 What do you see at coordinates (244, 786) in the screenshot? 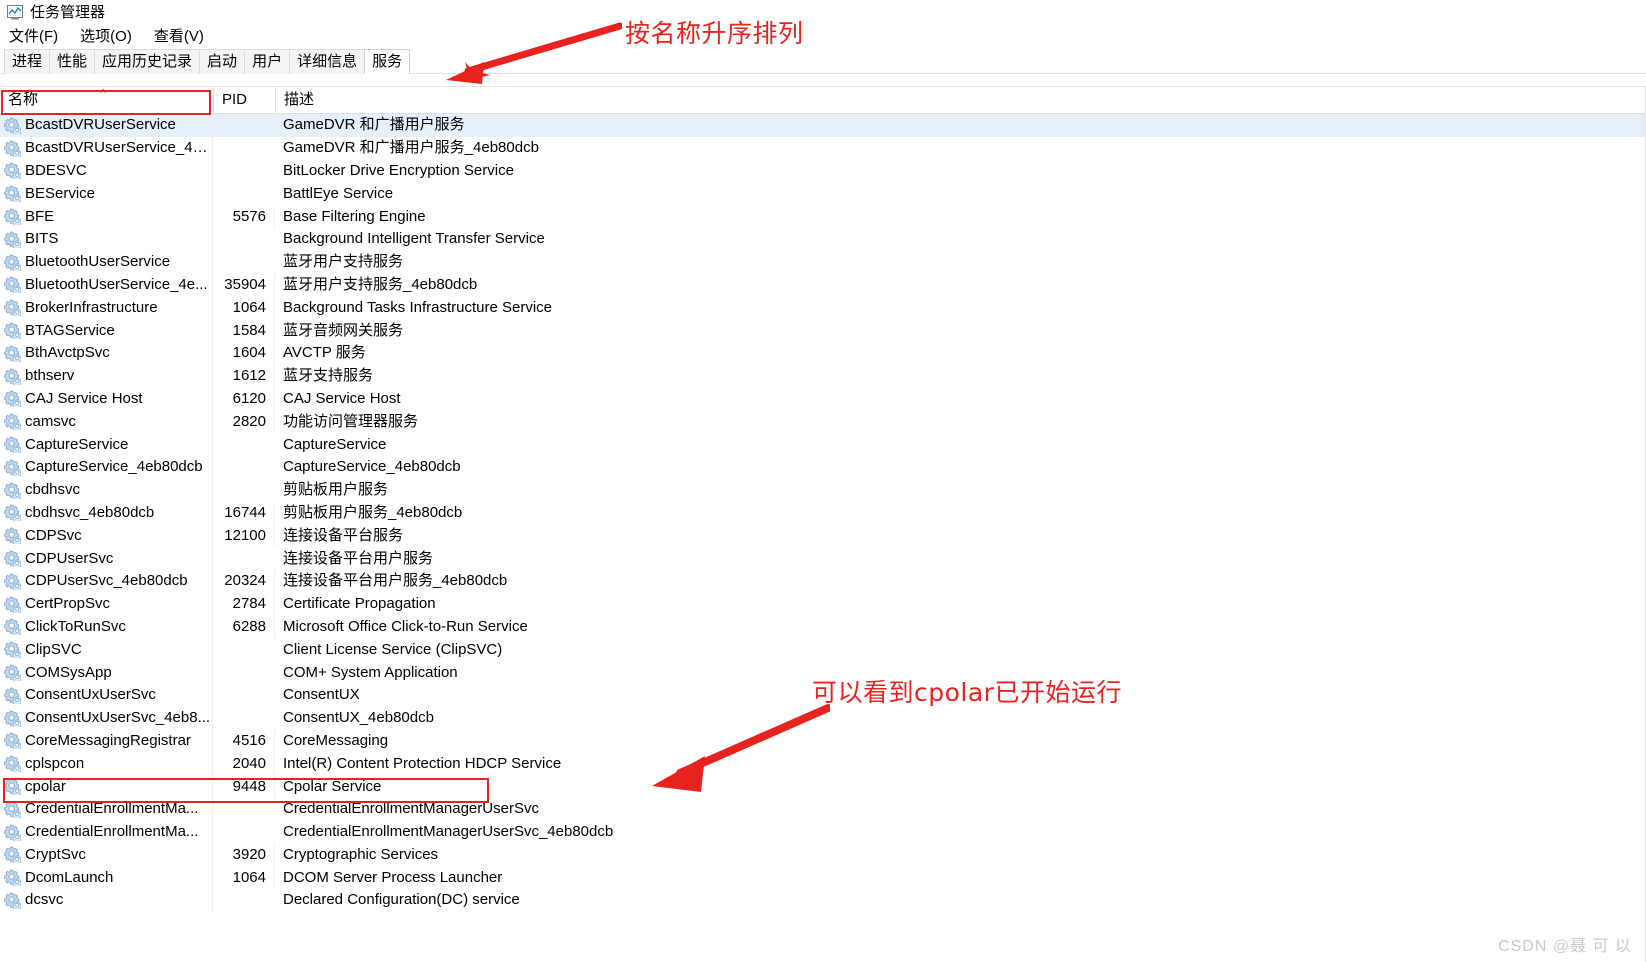
I see `cell-pid: 9448` at bounding box center [244, 786].